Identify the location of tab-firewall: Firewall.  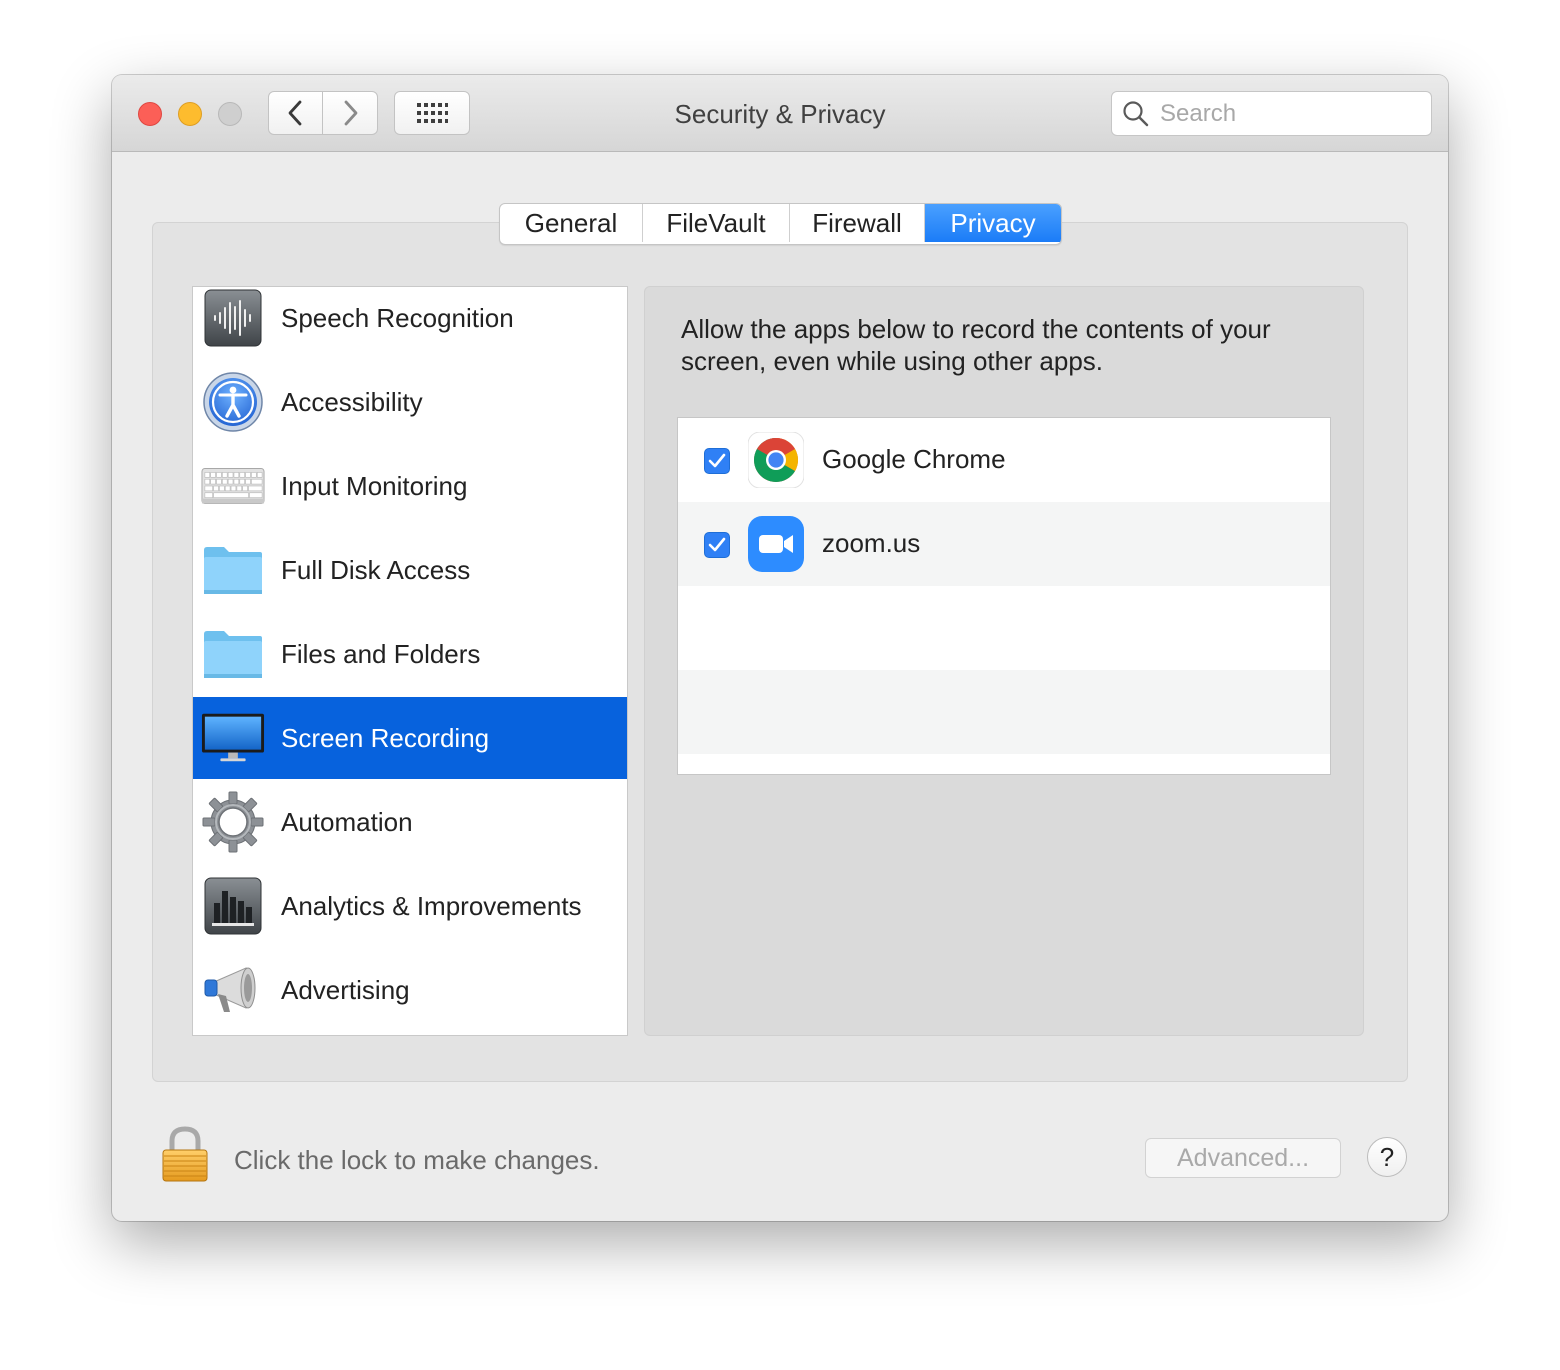
(857, 223).